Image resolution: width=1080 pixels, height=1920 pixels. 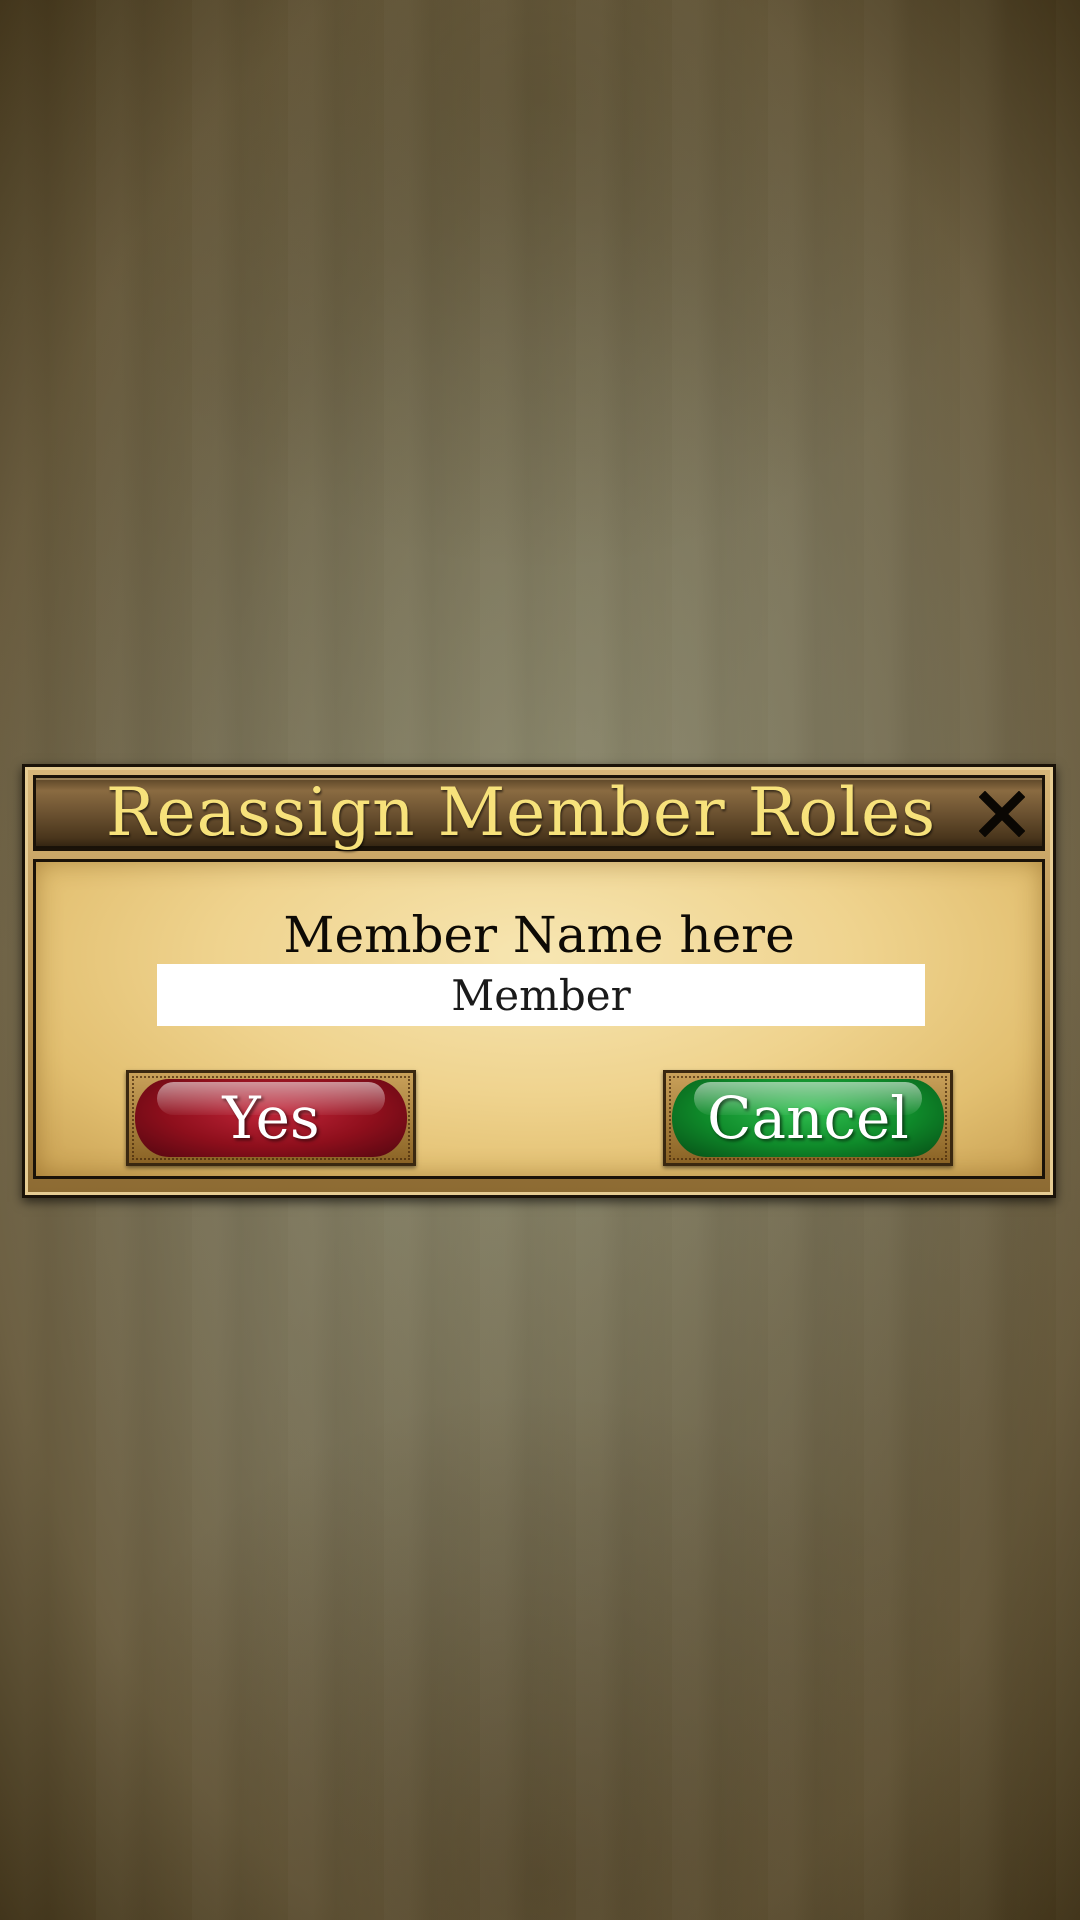 I want to click on yes-button: Yes, so click(x=271, y=1118).